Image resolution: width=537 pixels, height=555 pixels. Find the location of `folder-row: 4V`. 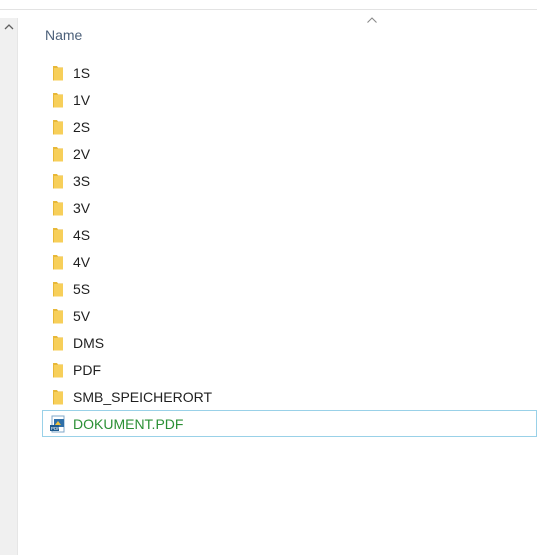

folder-row: 4V is located at coordinates (289, 261).